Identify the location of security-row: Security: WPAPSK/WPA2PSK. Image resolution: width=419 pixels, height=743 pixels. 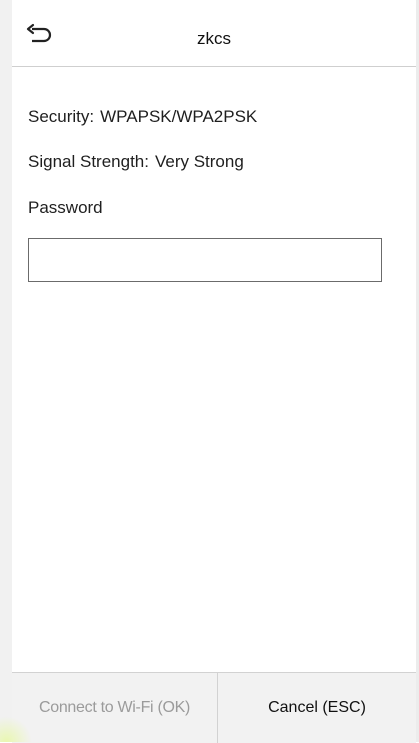
(142, 117).